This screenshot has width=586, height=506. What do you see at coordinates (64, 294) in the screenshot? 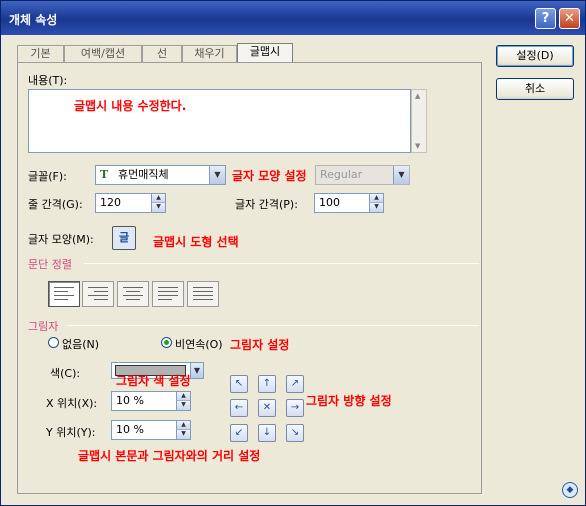
I see `align-left-button` at bounding box center [64, 294].